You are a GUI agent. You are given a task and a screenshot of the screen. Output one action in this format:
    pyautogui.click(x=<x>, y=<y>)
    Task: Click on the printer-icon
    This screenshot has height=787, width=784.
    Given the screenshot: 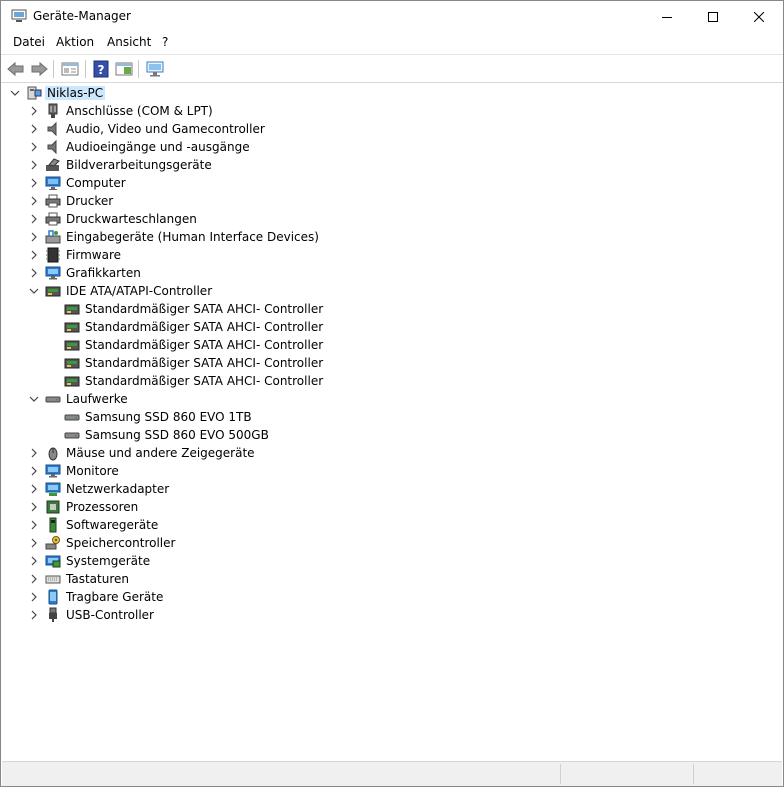 What is the action you would take?
    pyautogui.click(x=53, y=219)
    